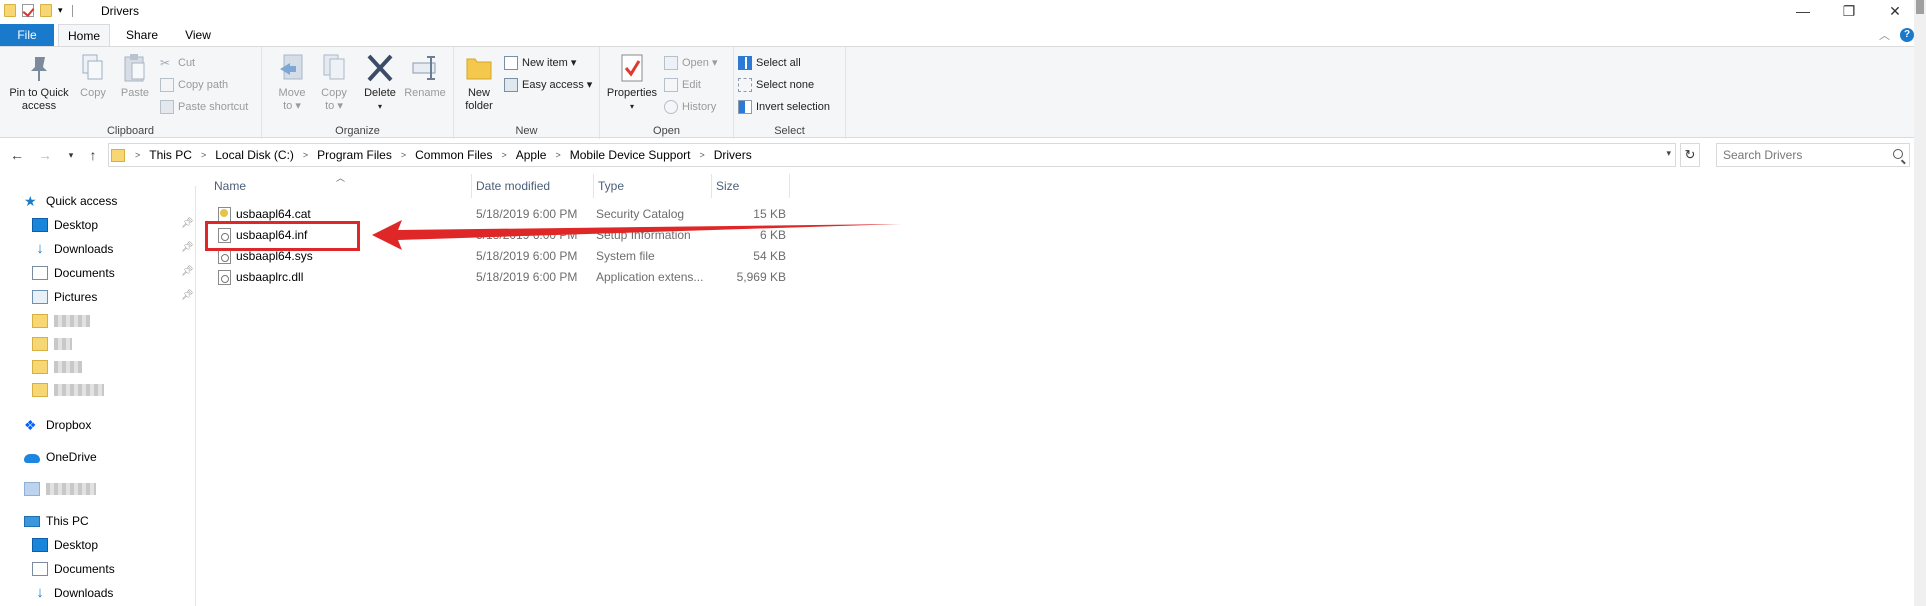 This screenshot has width=1926, height=606. Describe the element at coordinates (84, 593) in the screenshot. I see `nav-item-label: Downloads` at that location.